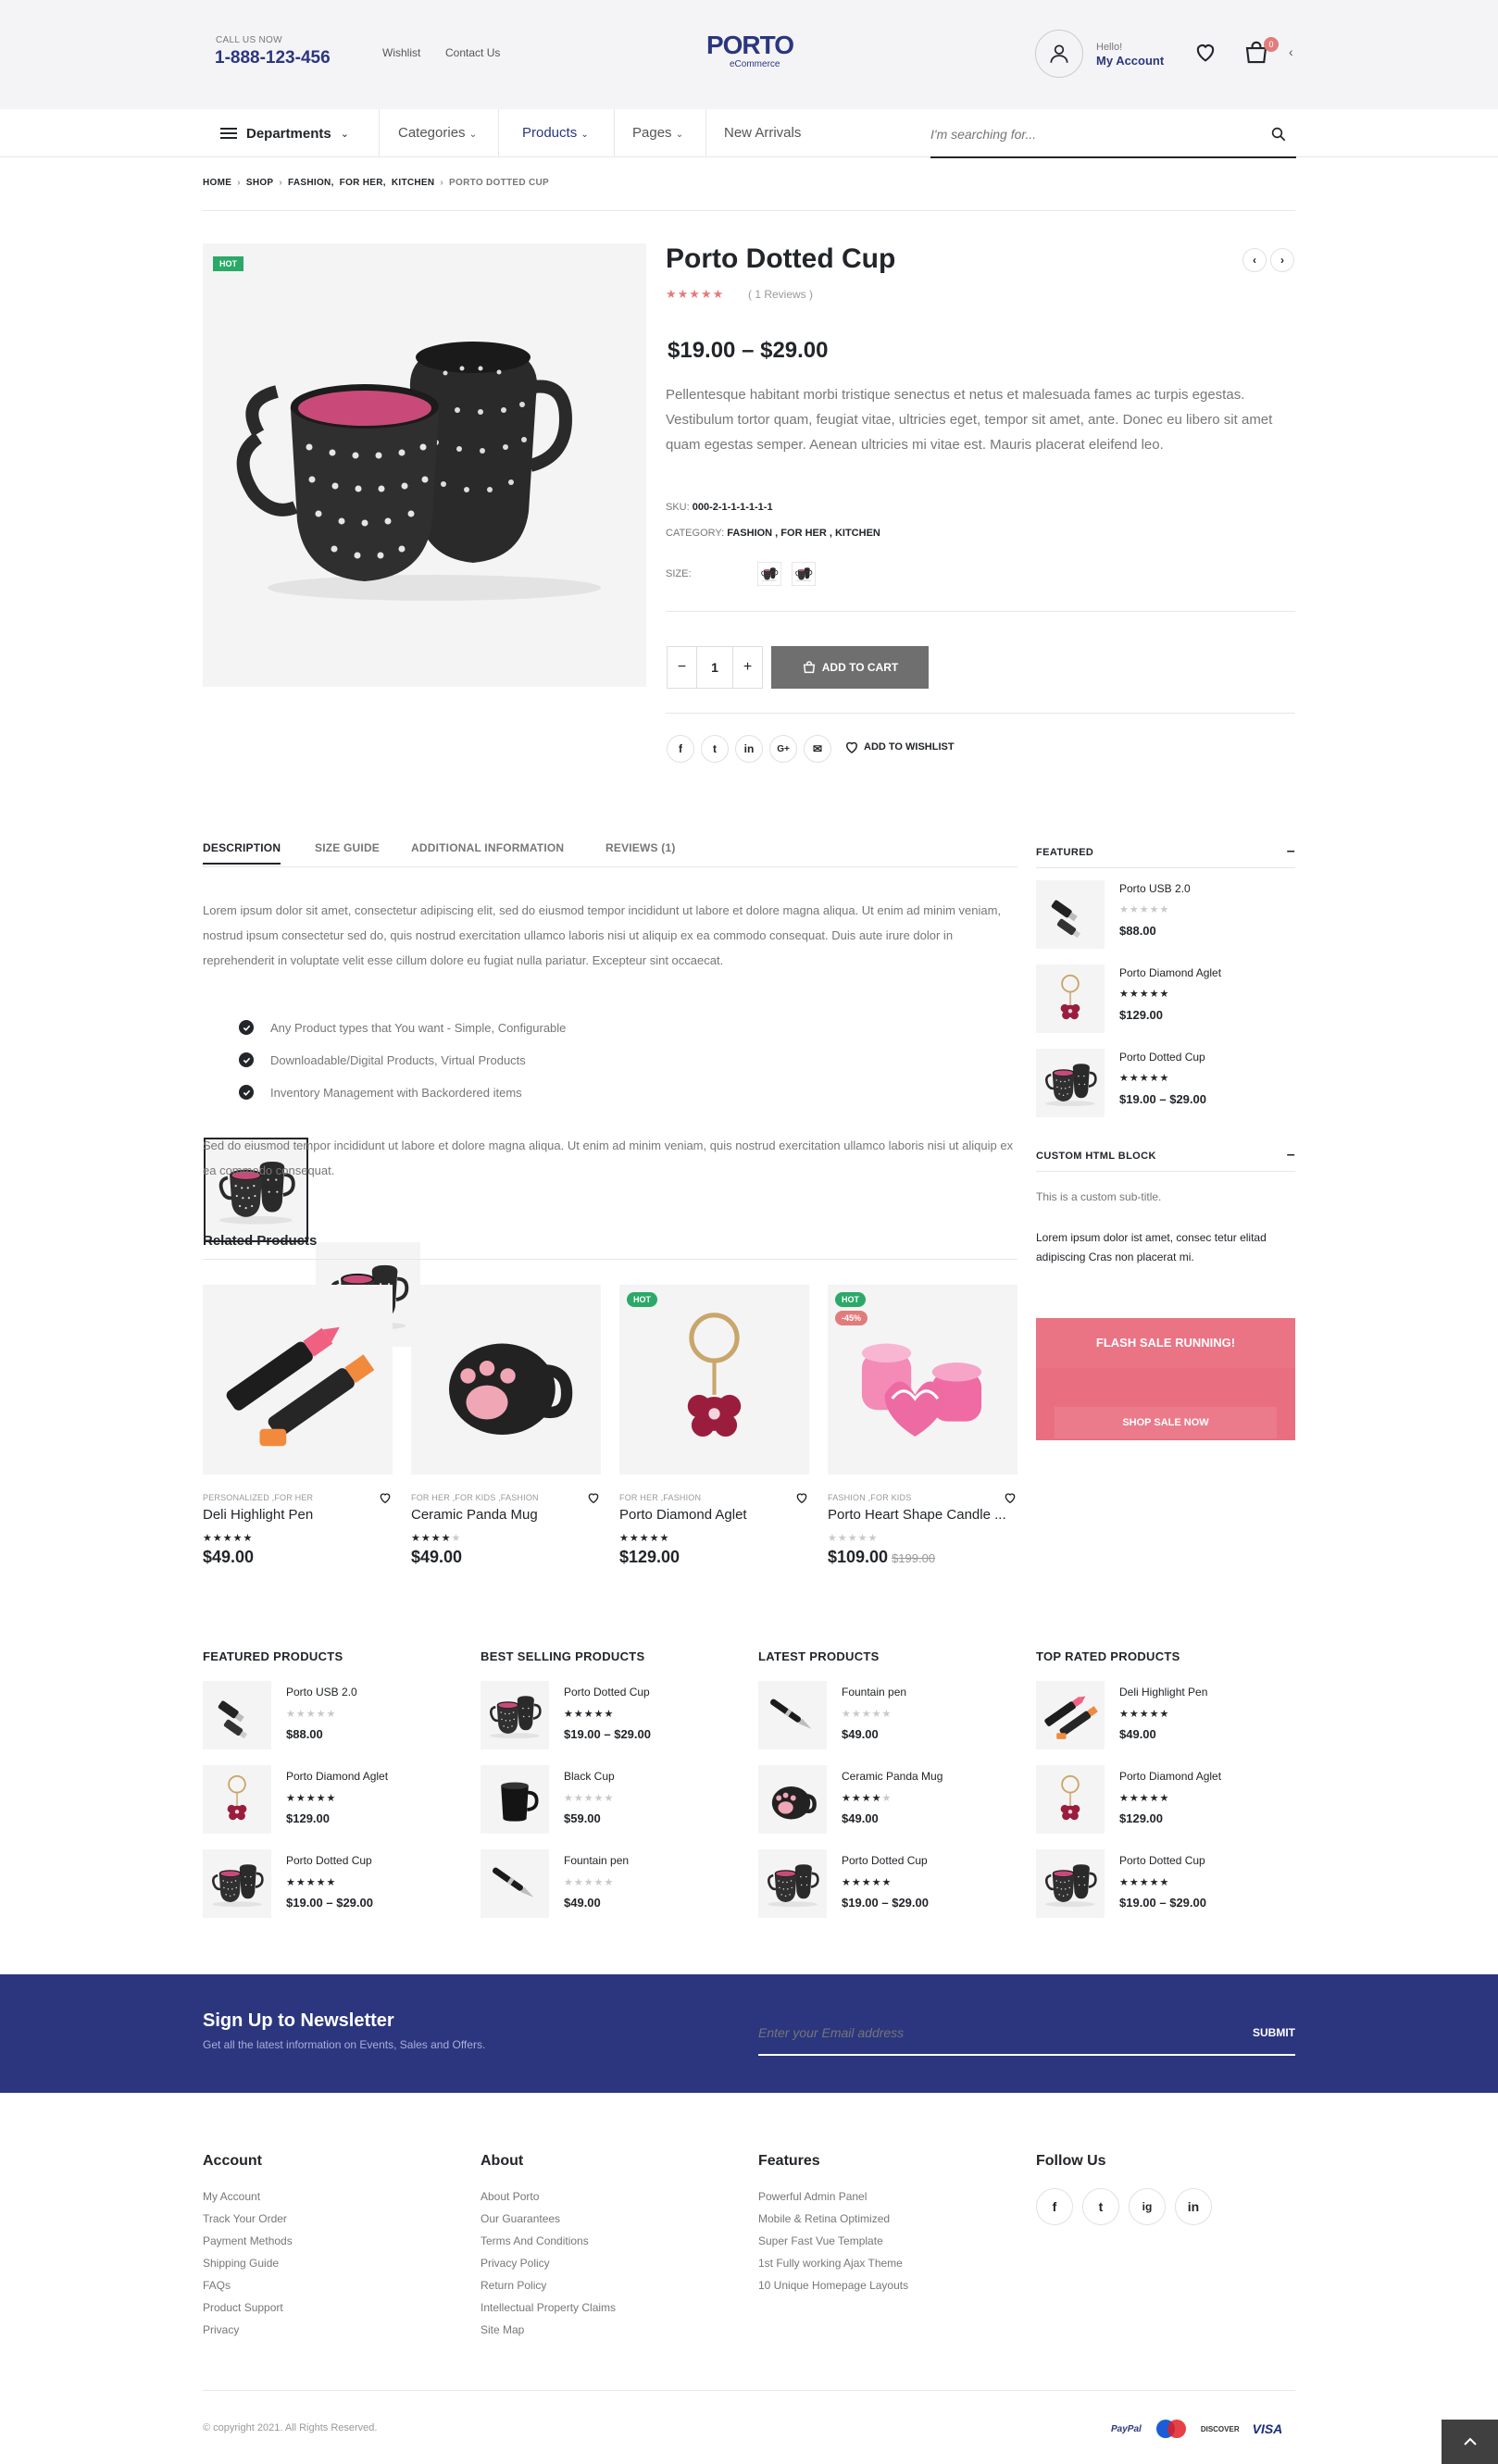  Describe the element at coordinates (217, 2285) in the screenshot. I see `footer-link: FAQs` at that location.